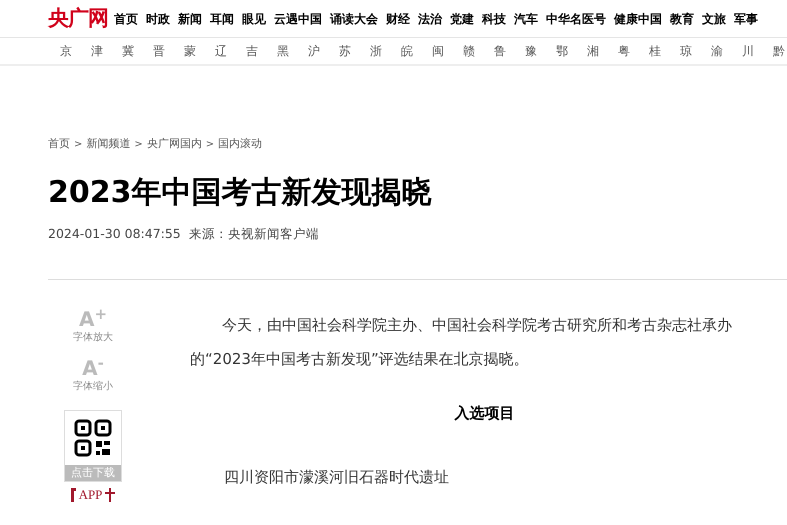  I want to click on region-link: 津, so click(97, 51).